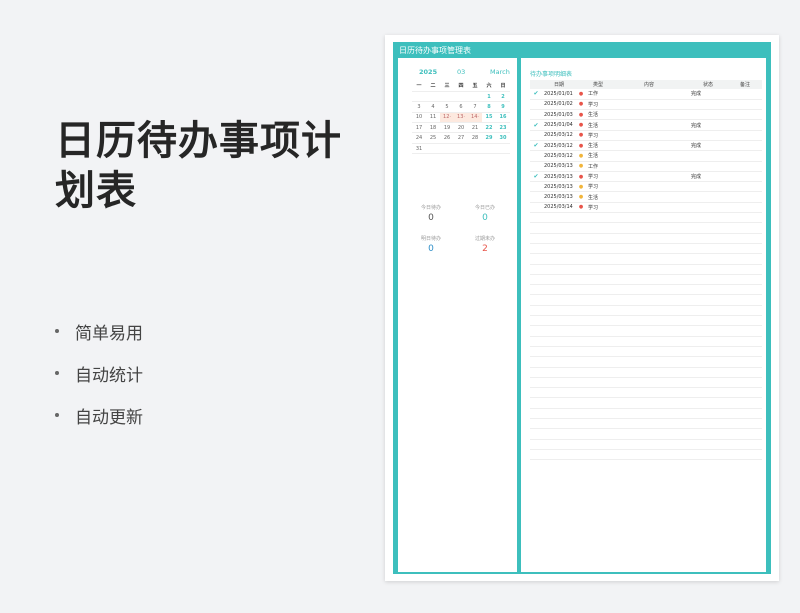  Describe the element at coordinates (745, 84) in the screenshot. I see `todo-column-header: 备注` at that location.